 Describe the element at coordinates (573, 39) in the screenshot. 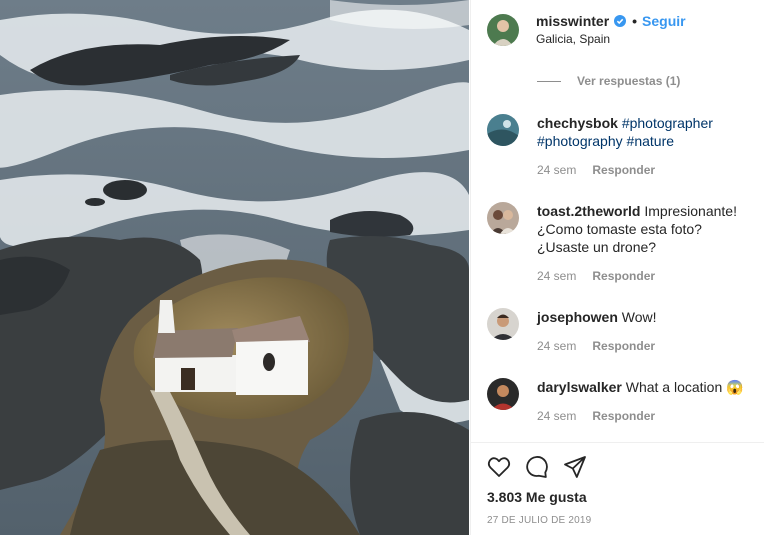

I see `location-link: Galicia, Spain` at that location.